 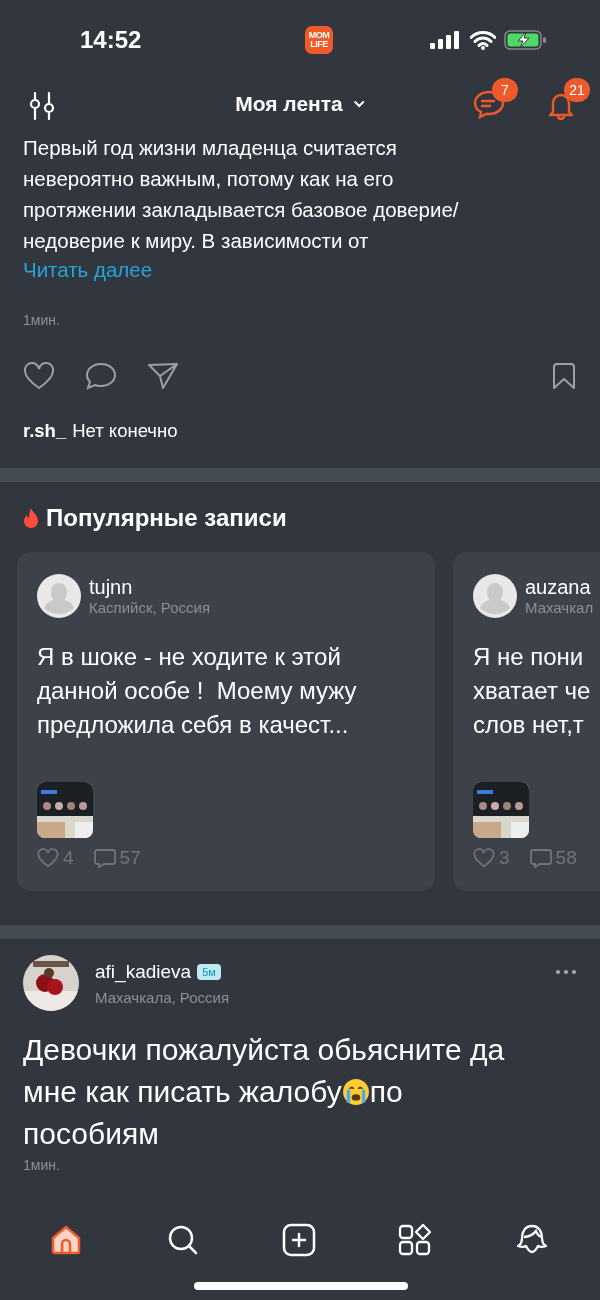 What do you see at coordinates (559, 587) in the screenshot?
I see `card-author: auzana` at bounding box center [559, 587].